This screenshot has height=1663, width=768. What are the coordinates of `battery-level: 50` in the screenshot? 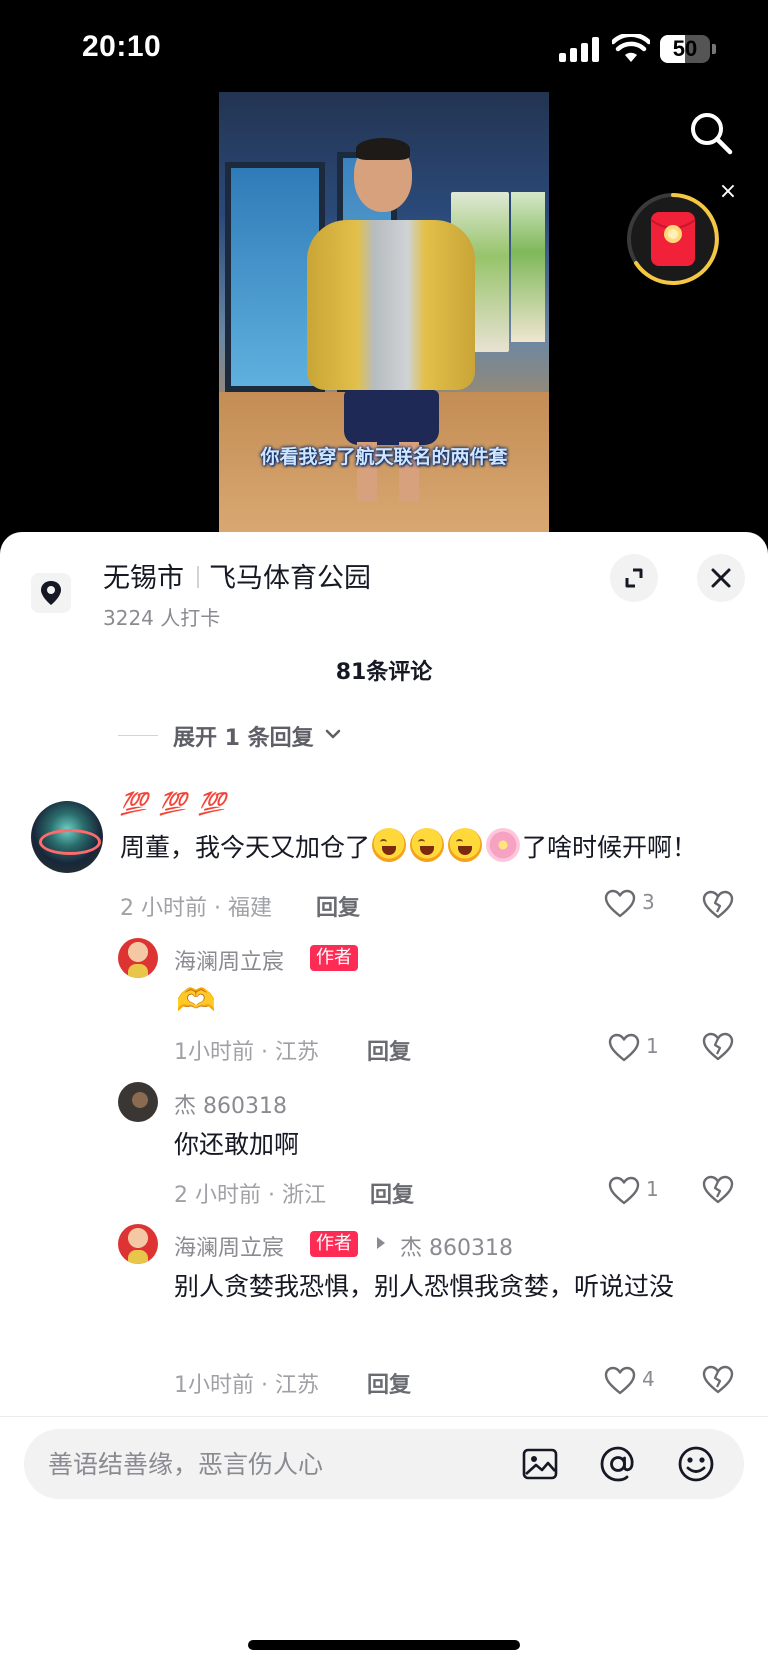 It's located at (685, 48).